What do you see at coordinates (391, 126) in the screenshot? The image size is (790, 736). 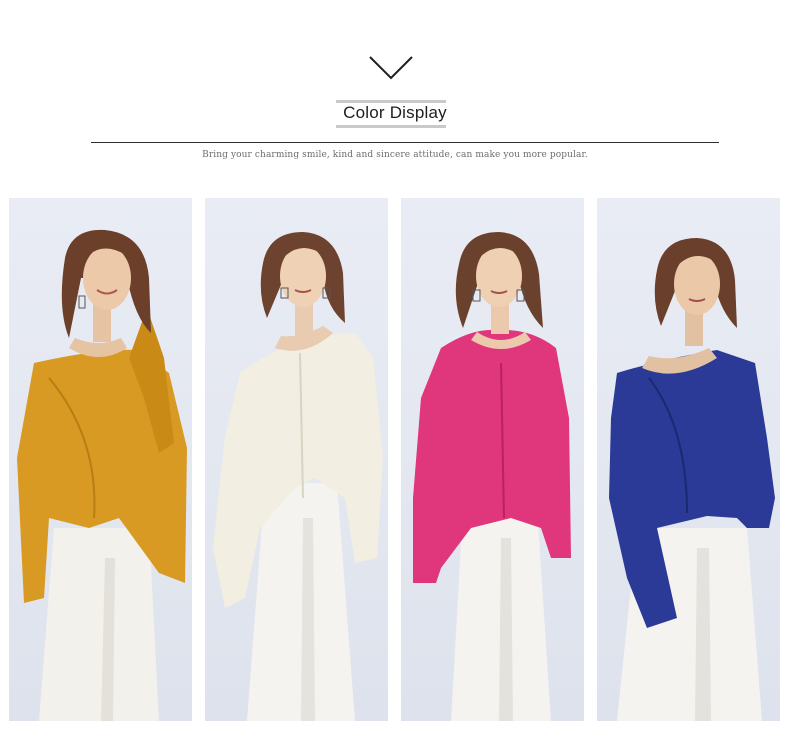 I see `title-ghost-bottom` at bounding box center [391, 126].